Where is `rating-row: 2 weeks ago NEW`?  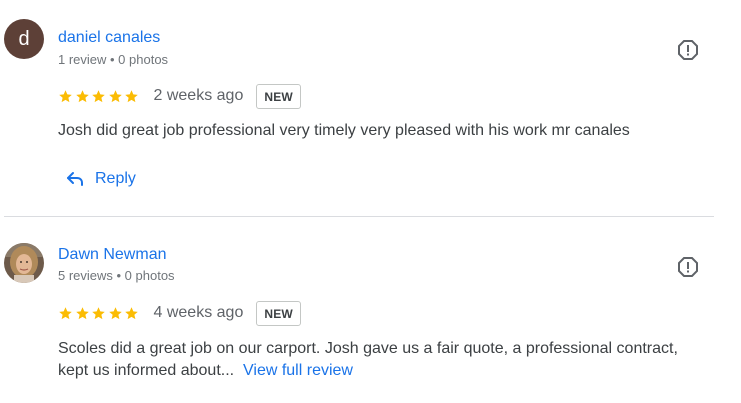 rating-row: 2 weeks ago NEW is located at coordinates (179, 96).